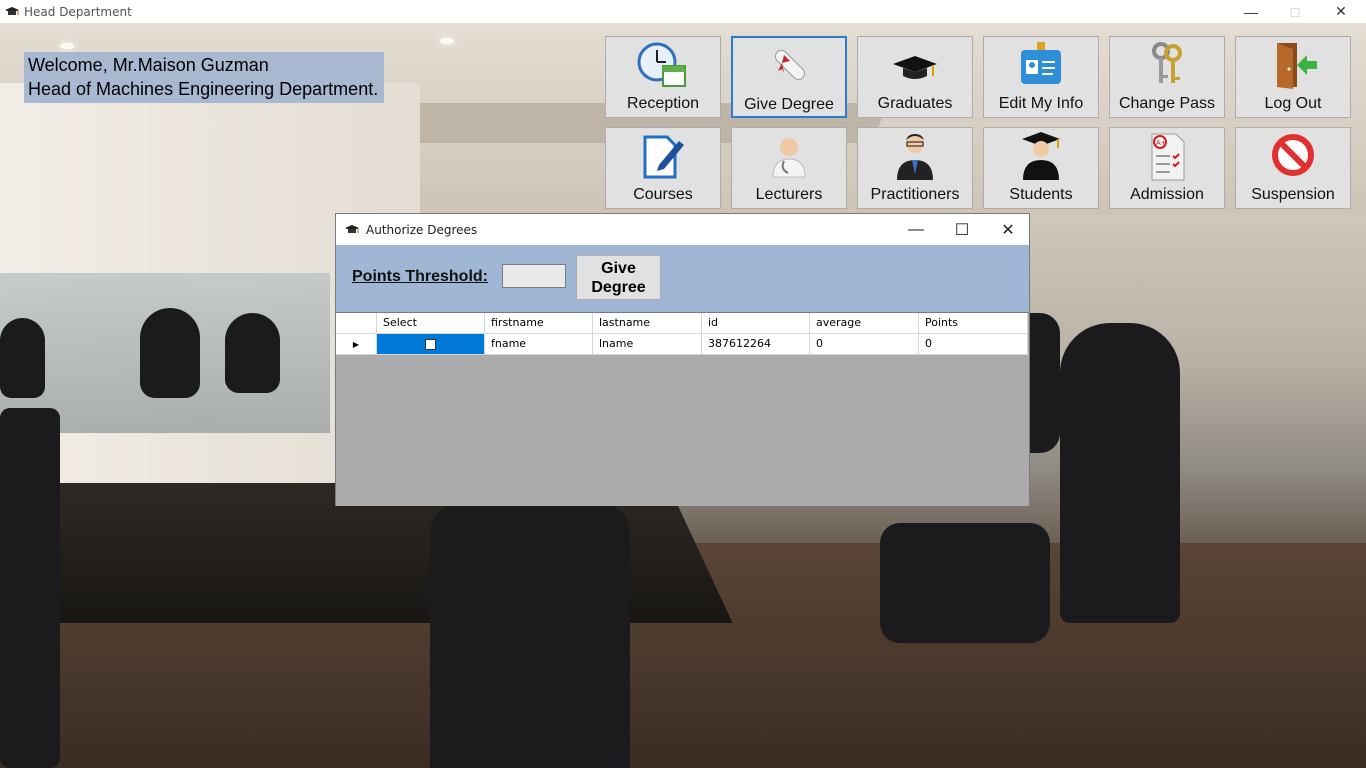 This screenshot has height=768, width=1366. What do you see at coordinates (1167, 103) in the screenshot?
I see `tile-label: Change Pass` at bounding box center [1167, 103].